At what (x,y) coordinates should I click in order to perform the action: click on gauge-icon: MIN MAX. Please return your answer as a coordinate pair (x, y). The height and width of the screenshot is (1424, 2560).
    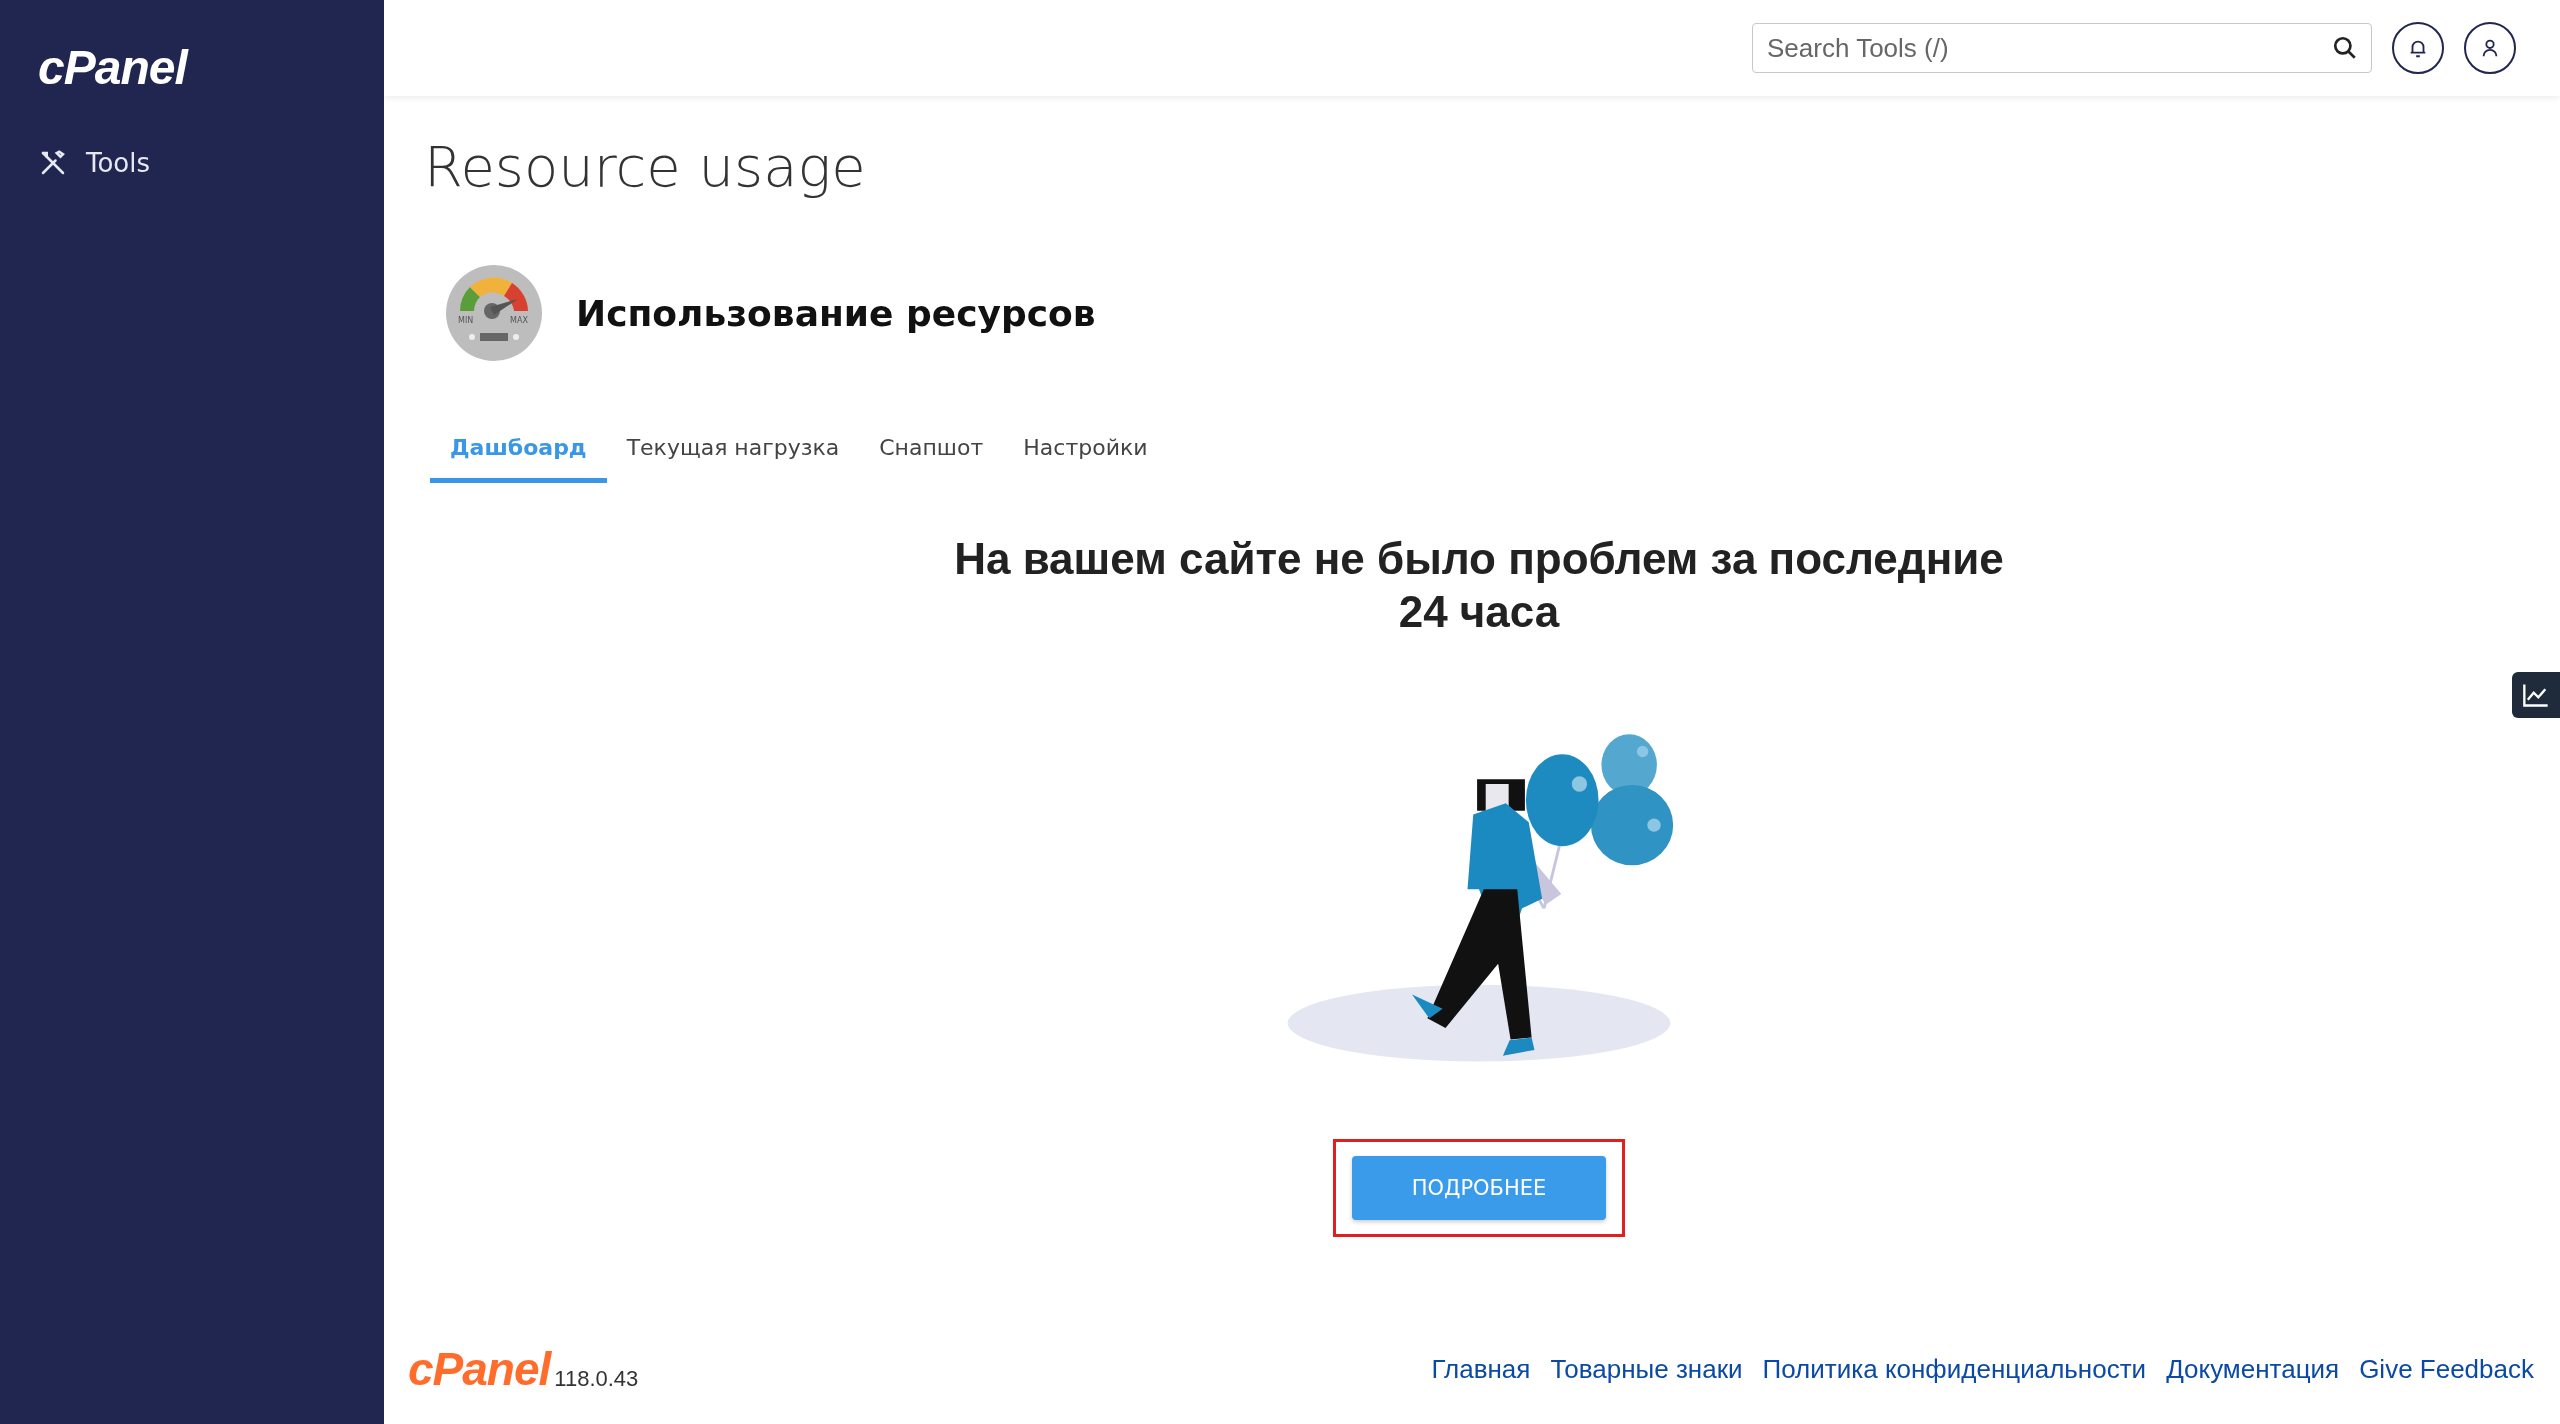
    Looking at the image, I should click on (494, 313).